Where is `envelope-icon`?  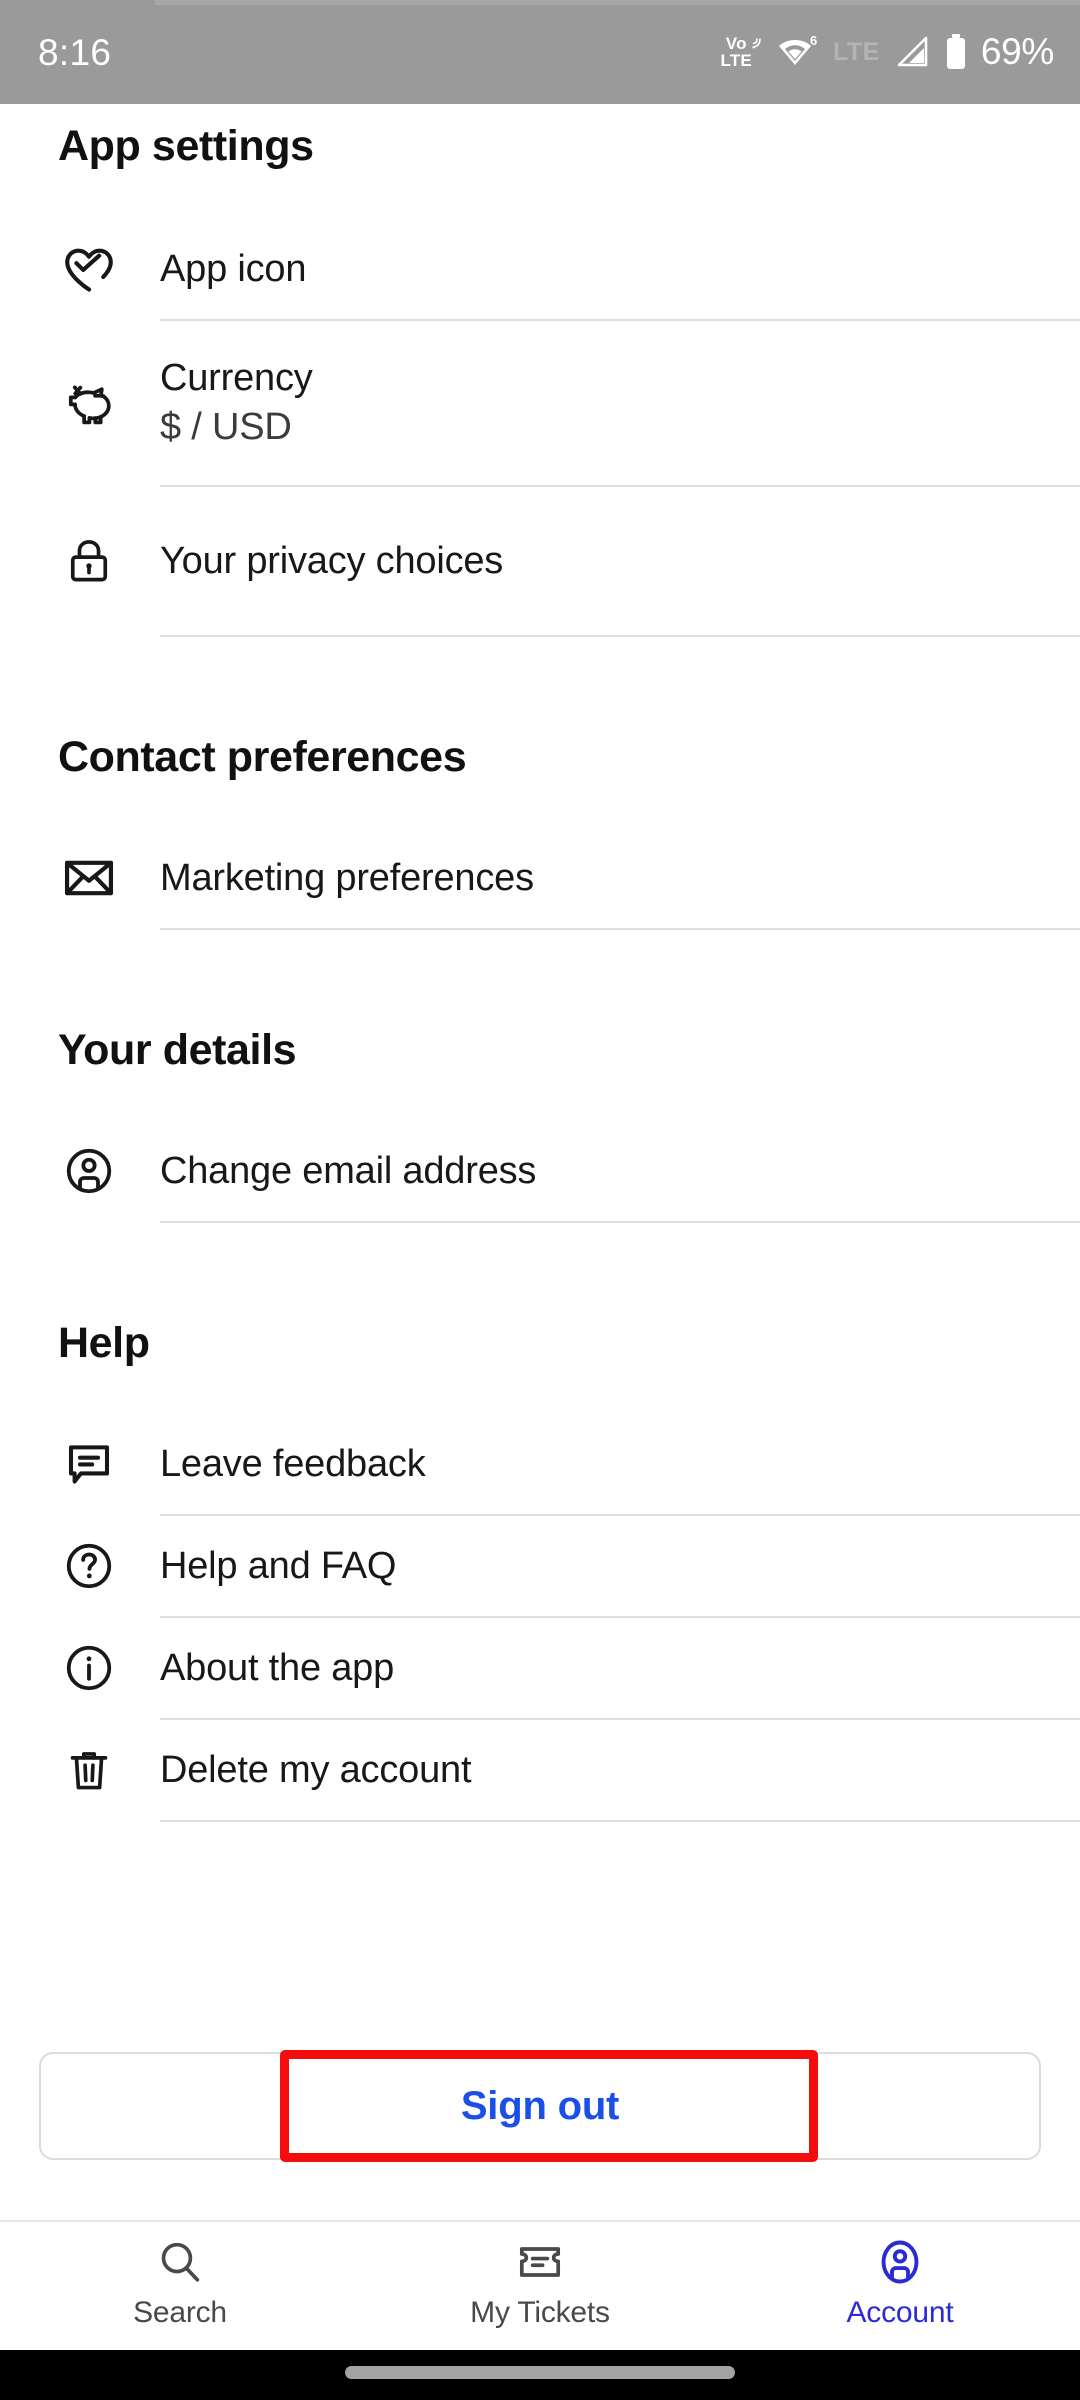 envelope-icon is located at coordinates (89, 878).